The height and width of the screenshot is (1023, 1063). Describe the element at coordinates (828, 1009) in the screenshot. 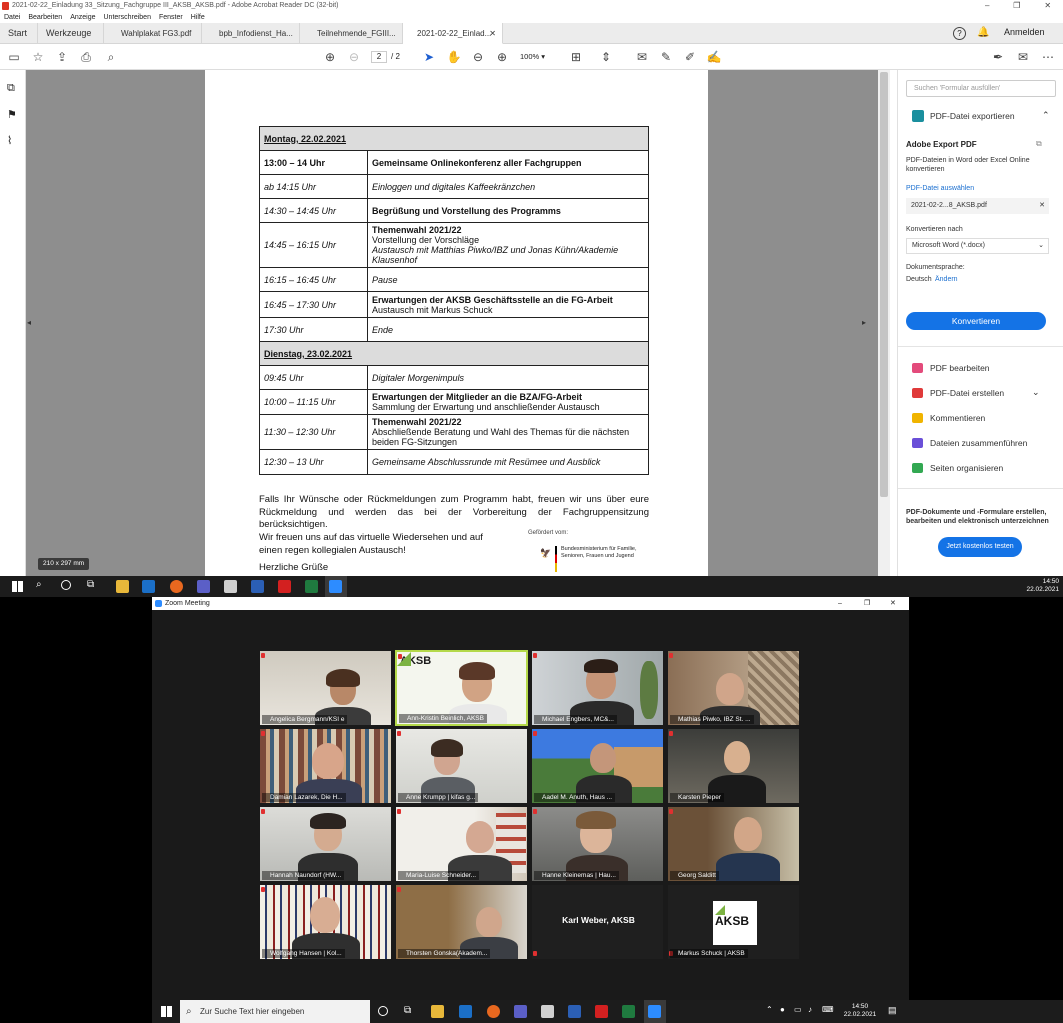

I see `language-icon: ⌨` at that location.